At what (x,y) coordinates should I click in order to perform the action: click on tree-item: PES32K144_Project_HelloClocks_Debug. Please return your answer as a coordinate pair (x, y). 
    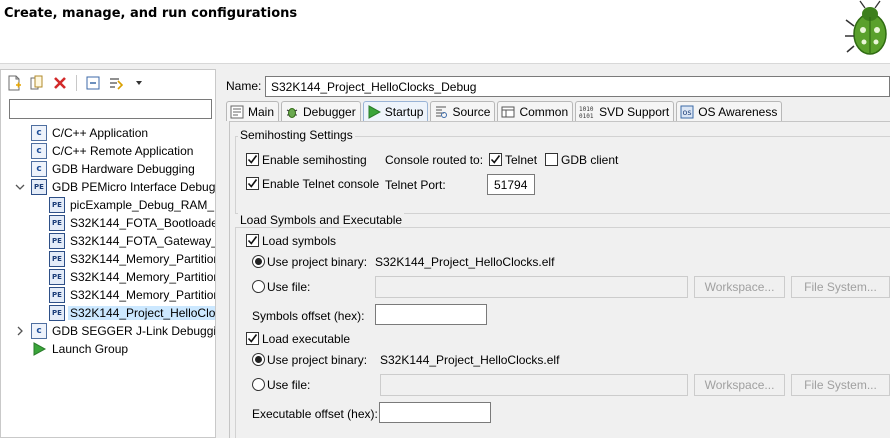
    Looking at the image, I should click on (108, 313).